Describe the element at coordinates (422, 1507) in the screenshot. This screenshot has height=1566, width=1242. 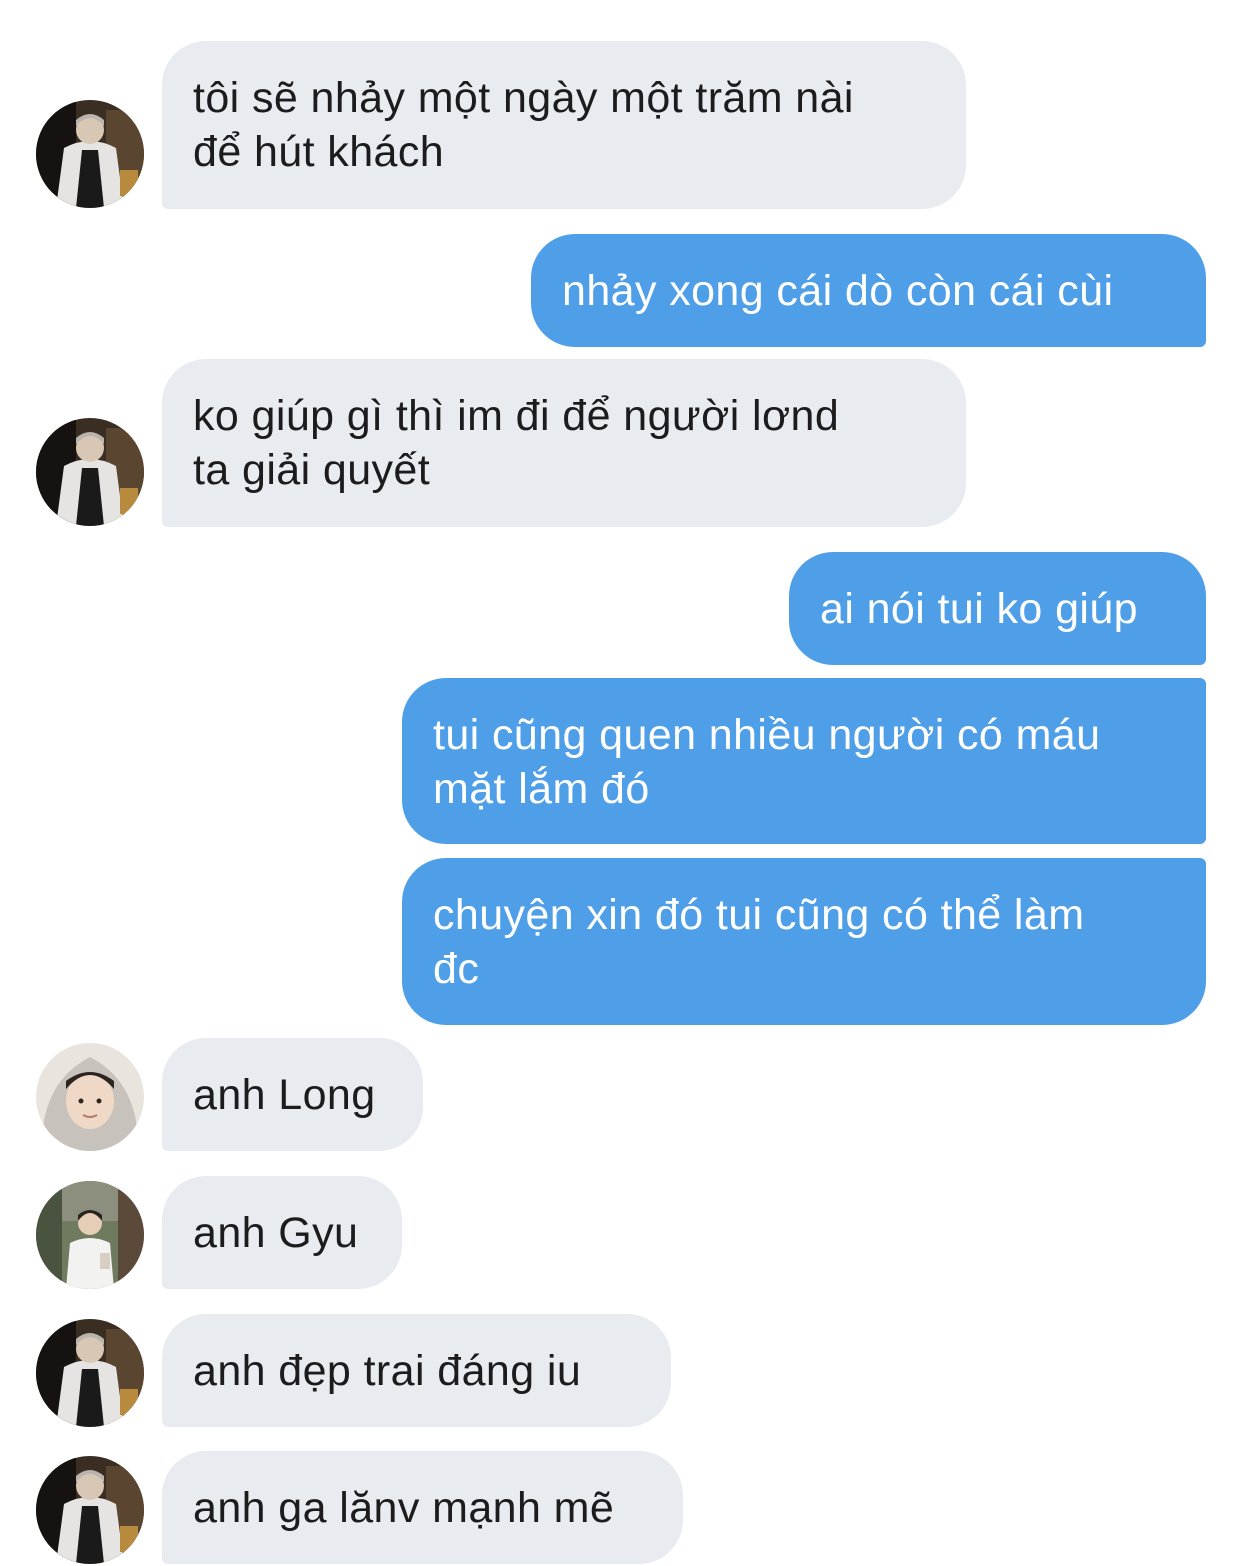
I see `incoming-message-bubble: anh ga lănv mạnh mẽ` at that location.